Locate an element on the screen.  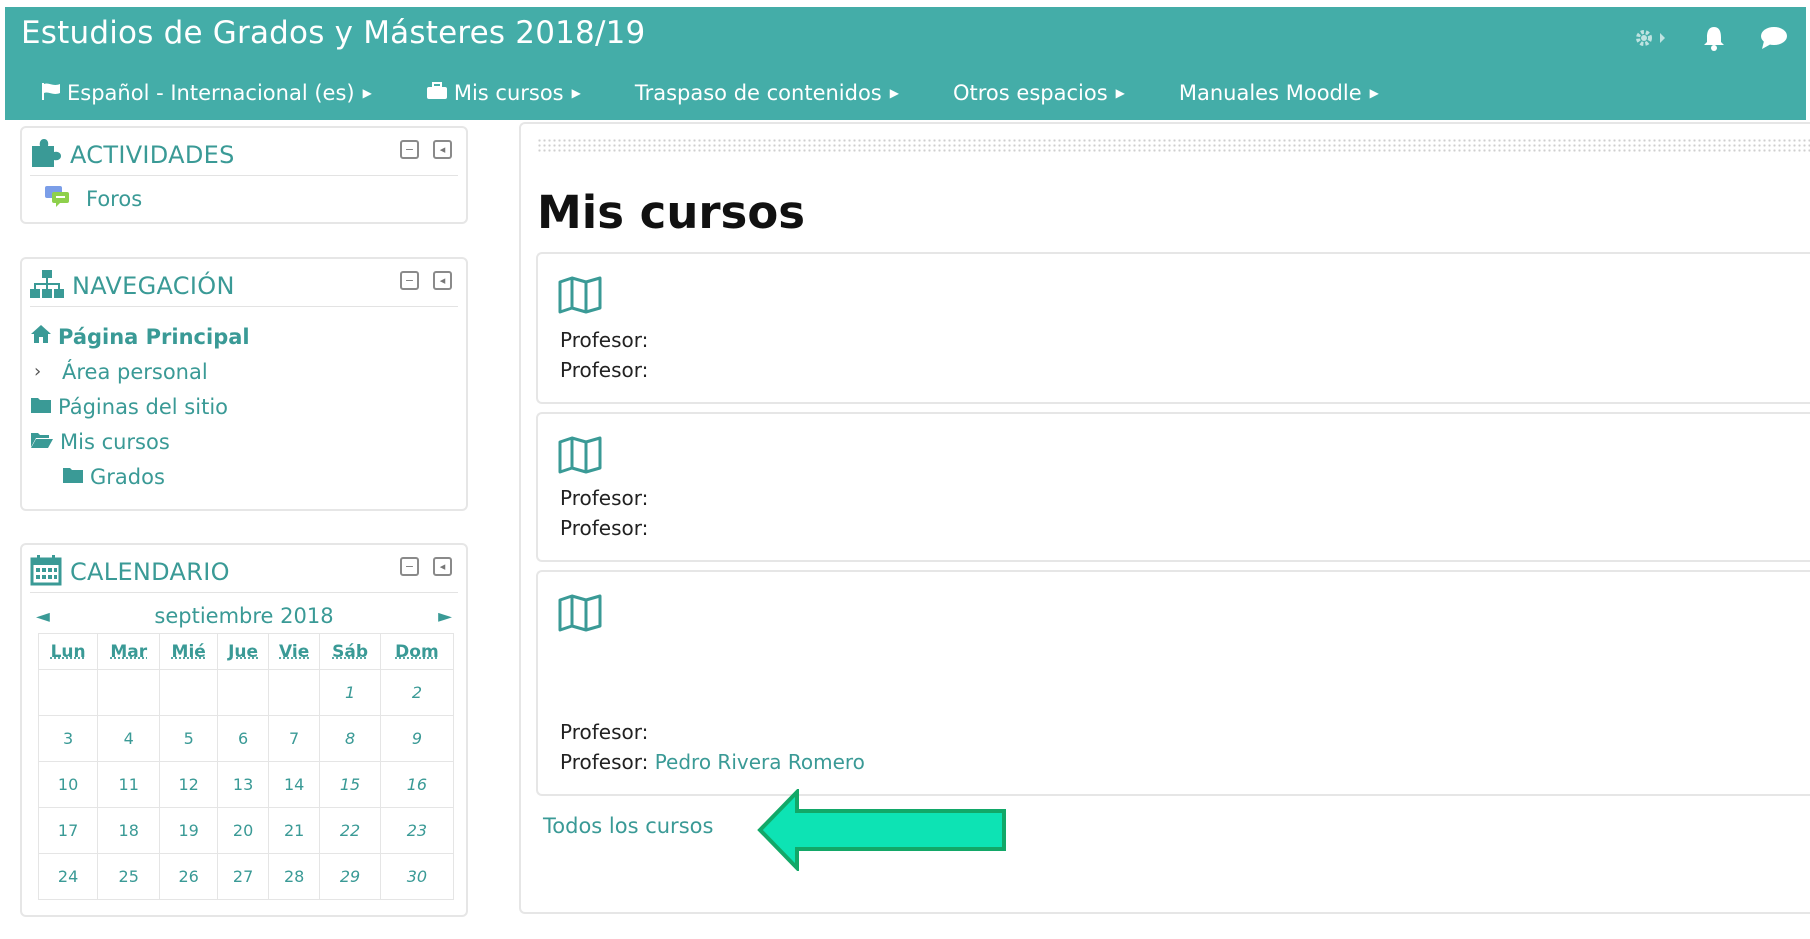
block-title: ACTIVIDADES is located at coordinates (152, 155).